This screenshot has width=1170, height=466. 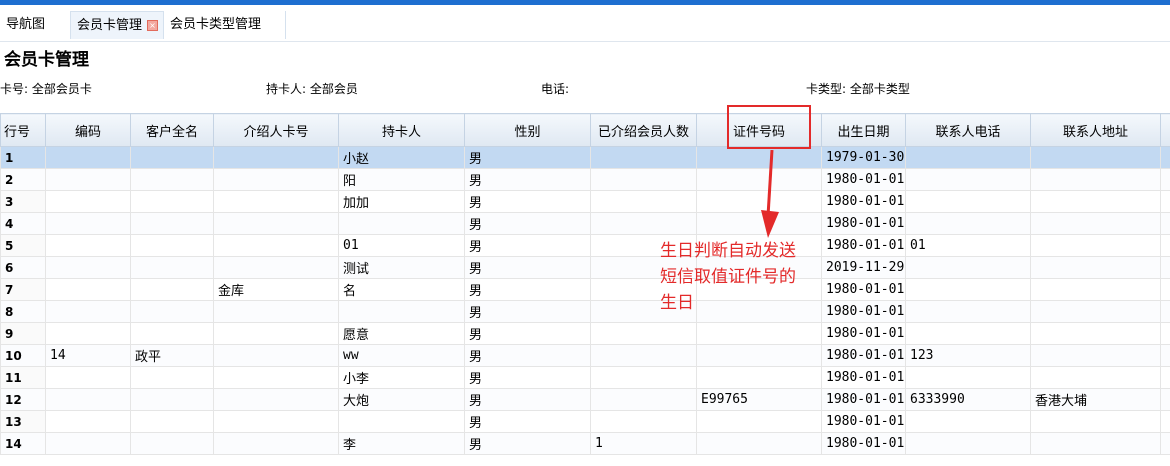 I want to click on filter-phone: 电话:, so click(x=555, y=88).